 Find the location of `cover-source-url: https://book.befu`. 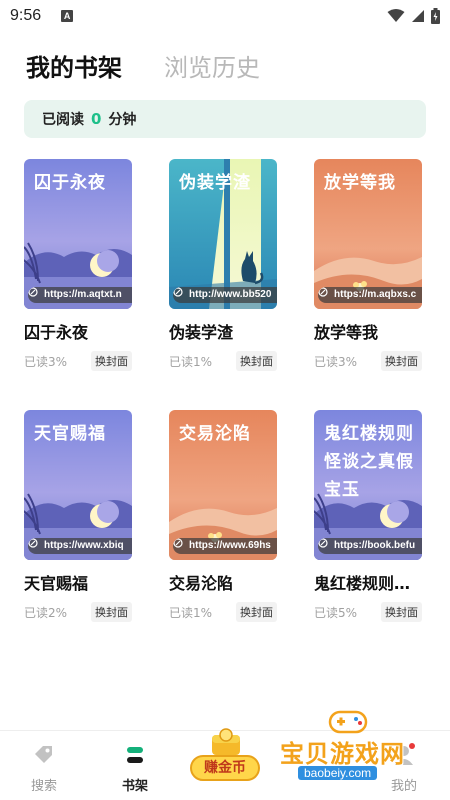

cover-source-url: https://book.befu is located at coordinates (370, 546).